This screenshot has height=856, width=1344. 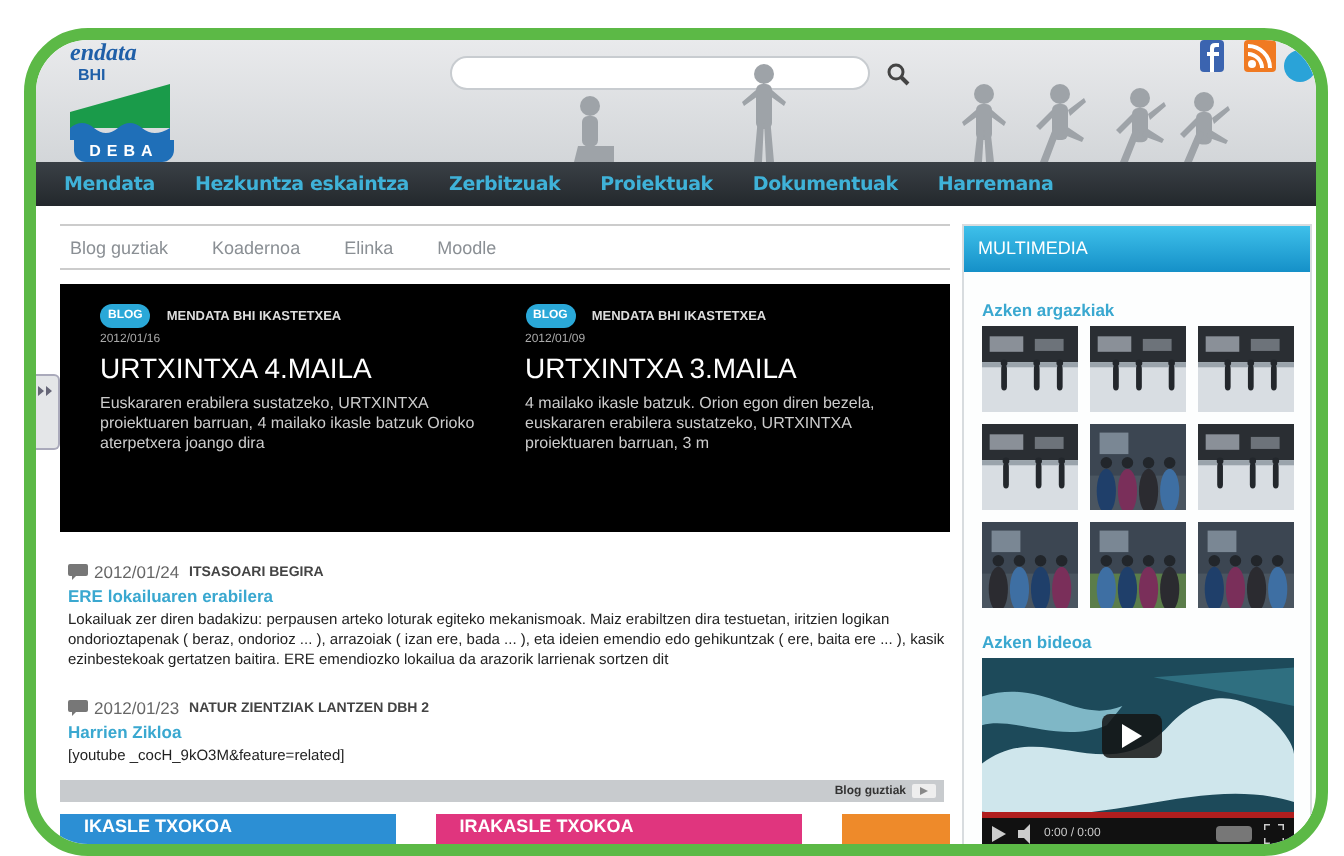 I want to click on featured-excerpt: 4 mailako ikasle batzuk. Orion egon diren bezela, euskararen erabilera sustatzeko, URTXINTXA proiektuaren barruan, 3 m, so click(x=701, y=424).